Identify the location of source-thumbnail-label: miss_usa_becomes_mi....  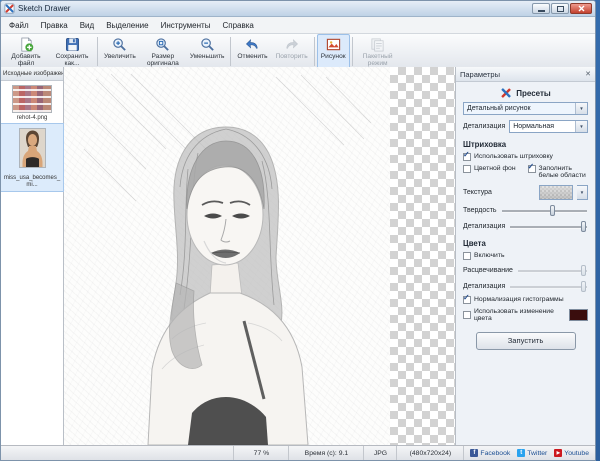
(32, 181).